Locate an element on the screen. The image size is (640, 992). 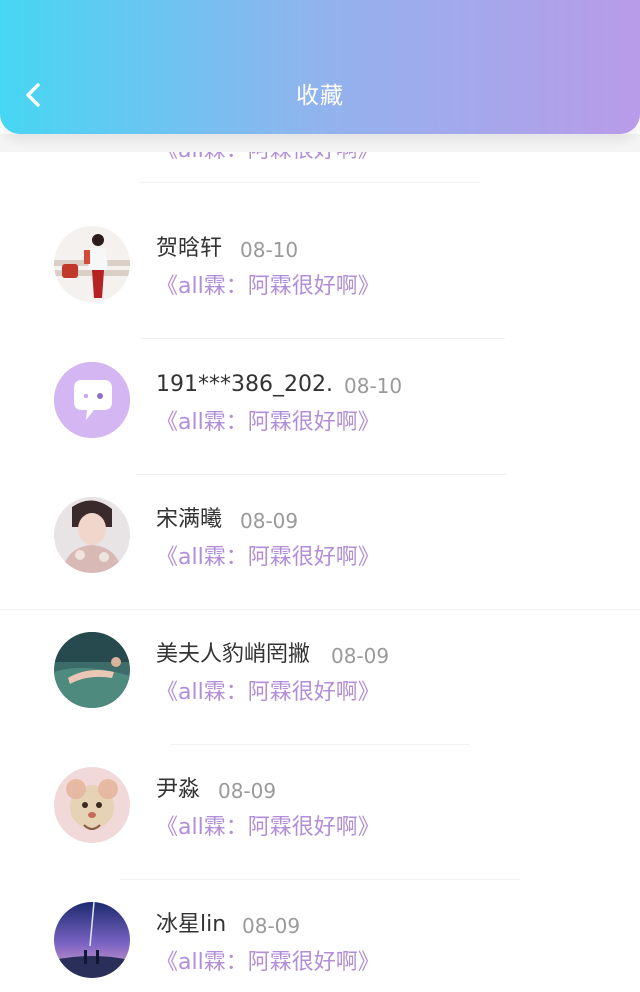
list-item: 宋满曦 08-09 《all霖：阿霖很好啊》 is located at coordinates (320, 542).